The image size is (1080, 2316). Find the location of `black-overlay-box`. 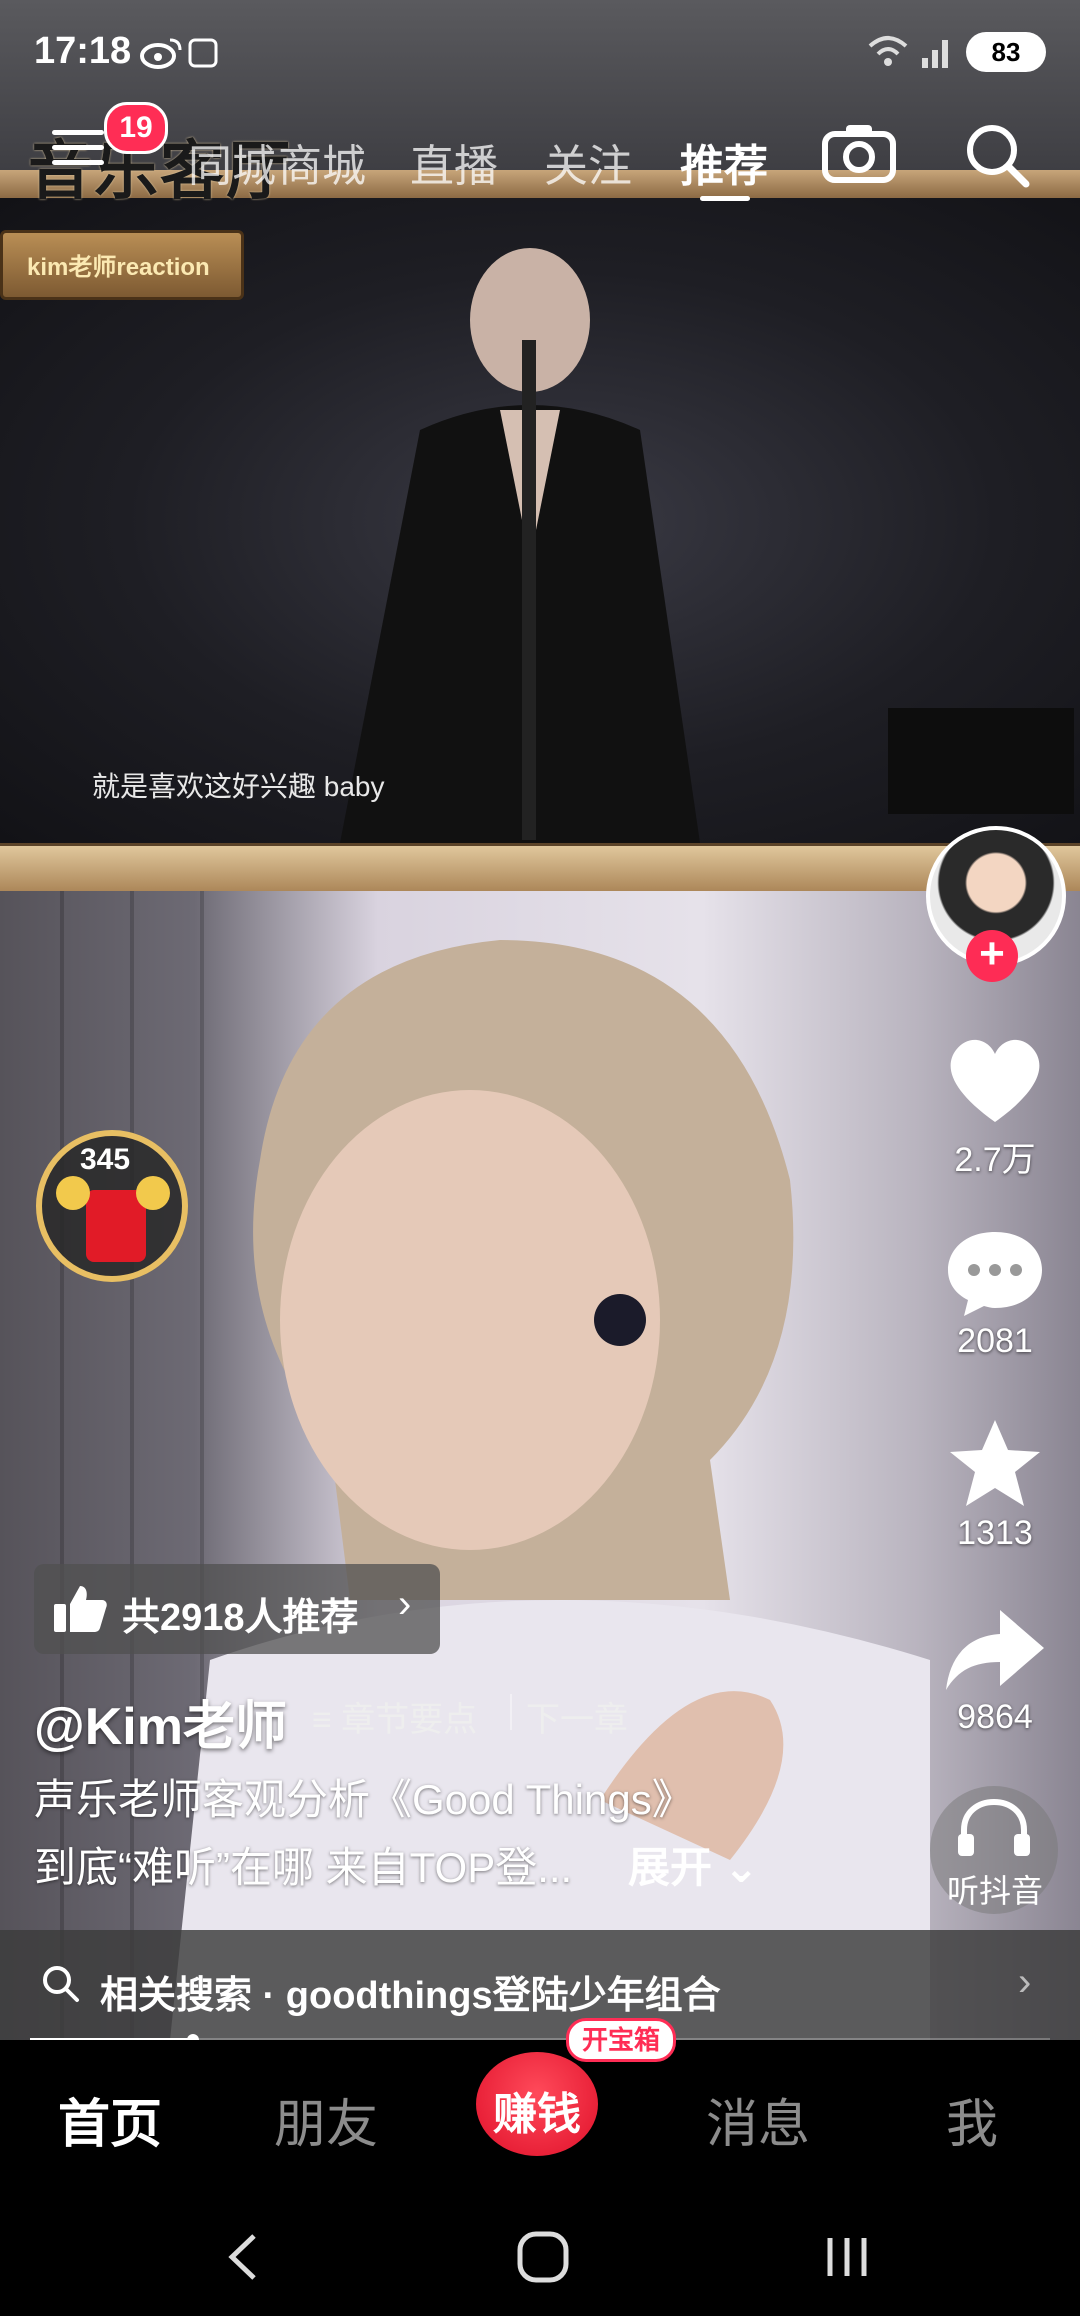

black-overlay-box is located at coordinates (981, 761).